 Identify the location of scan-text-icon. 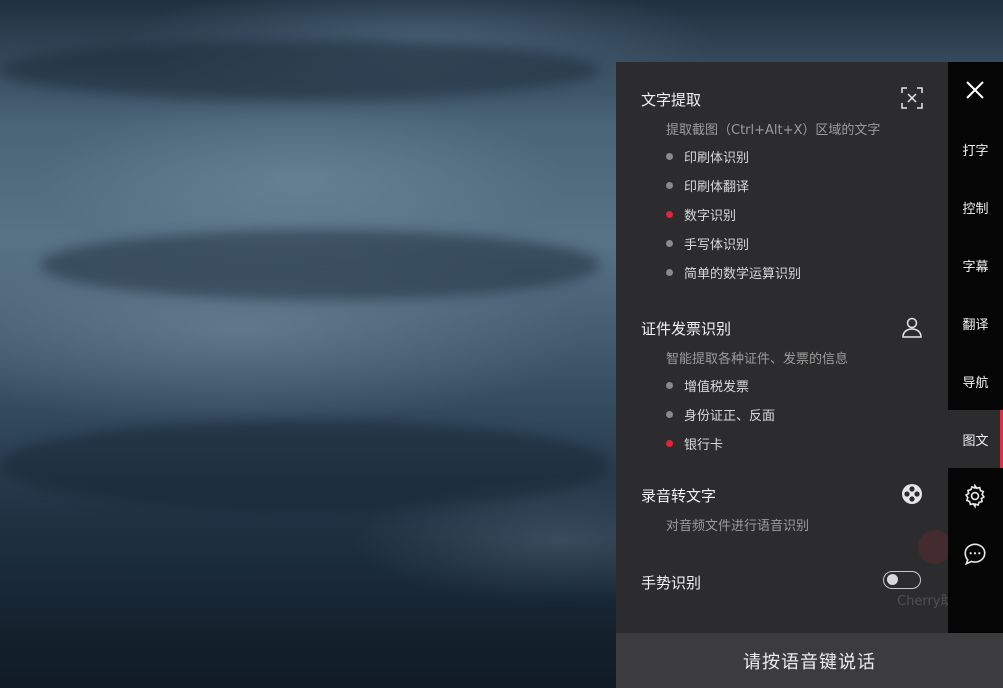
(912, 98).